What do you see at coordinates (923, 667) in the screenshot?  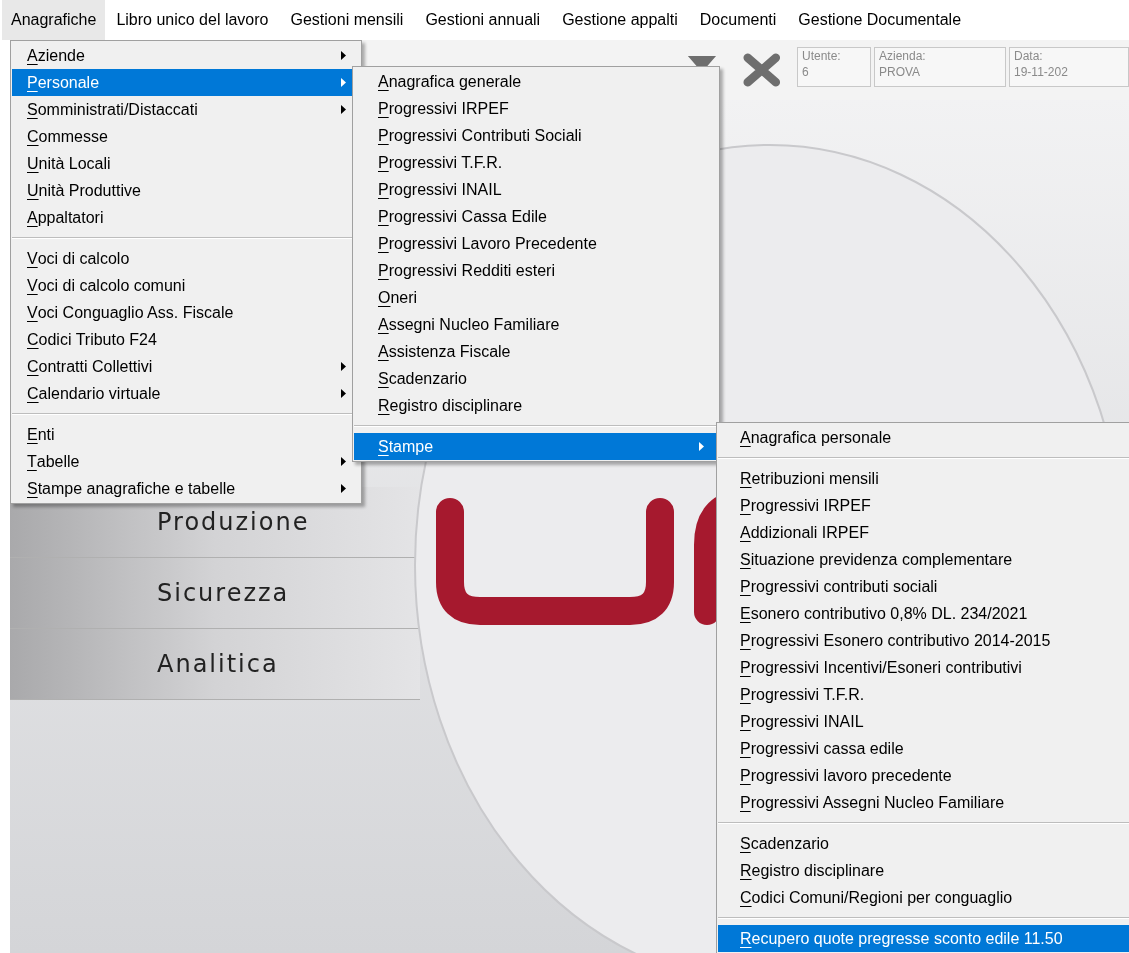 I see `menu-item: Progressivi Incentivi/Esoneri contributivi` at bounding box center [923, 667].